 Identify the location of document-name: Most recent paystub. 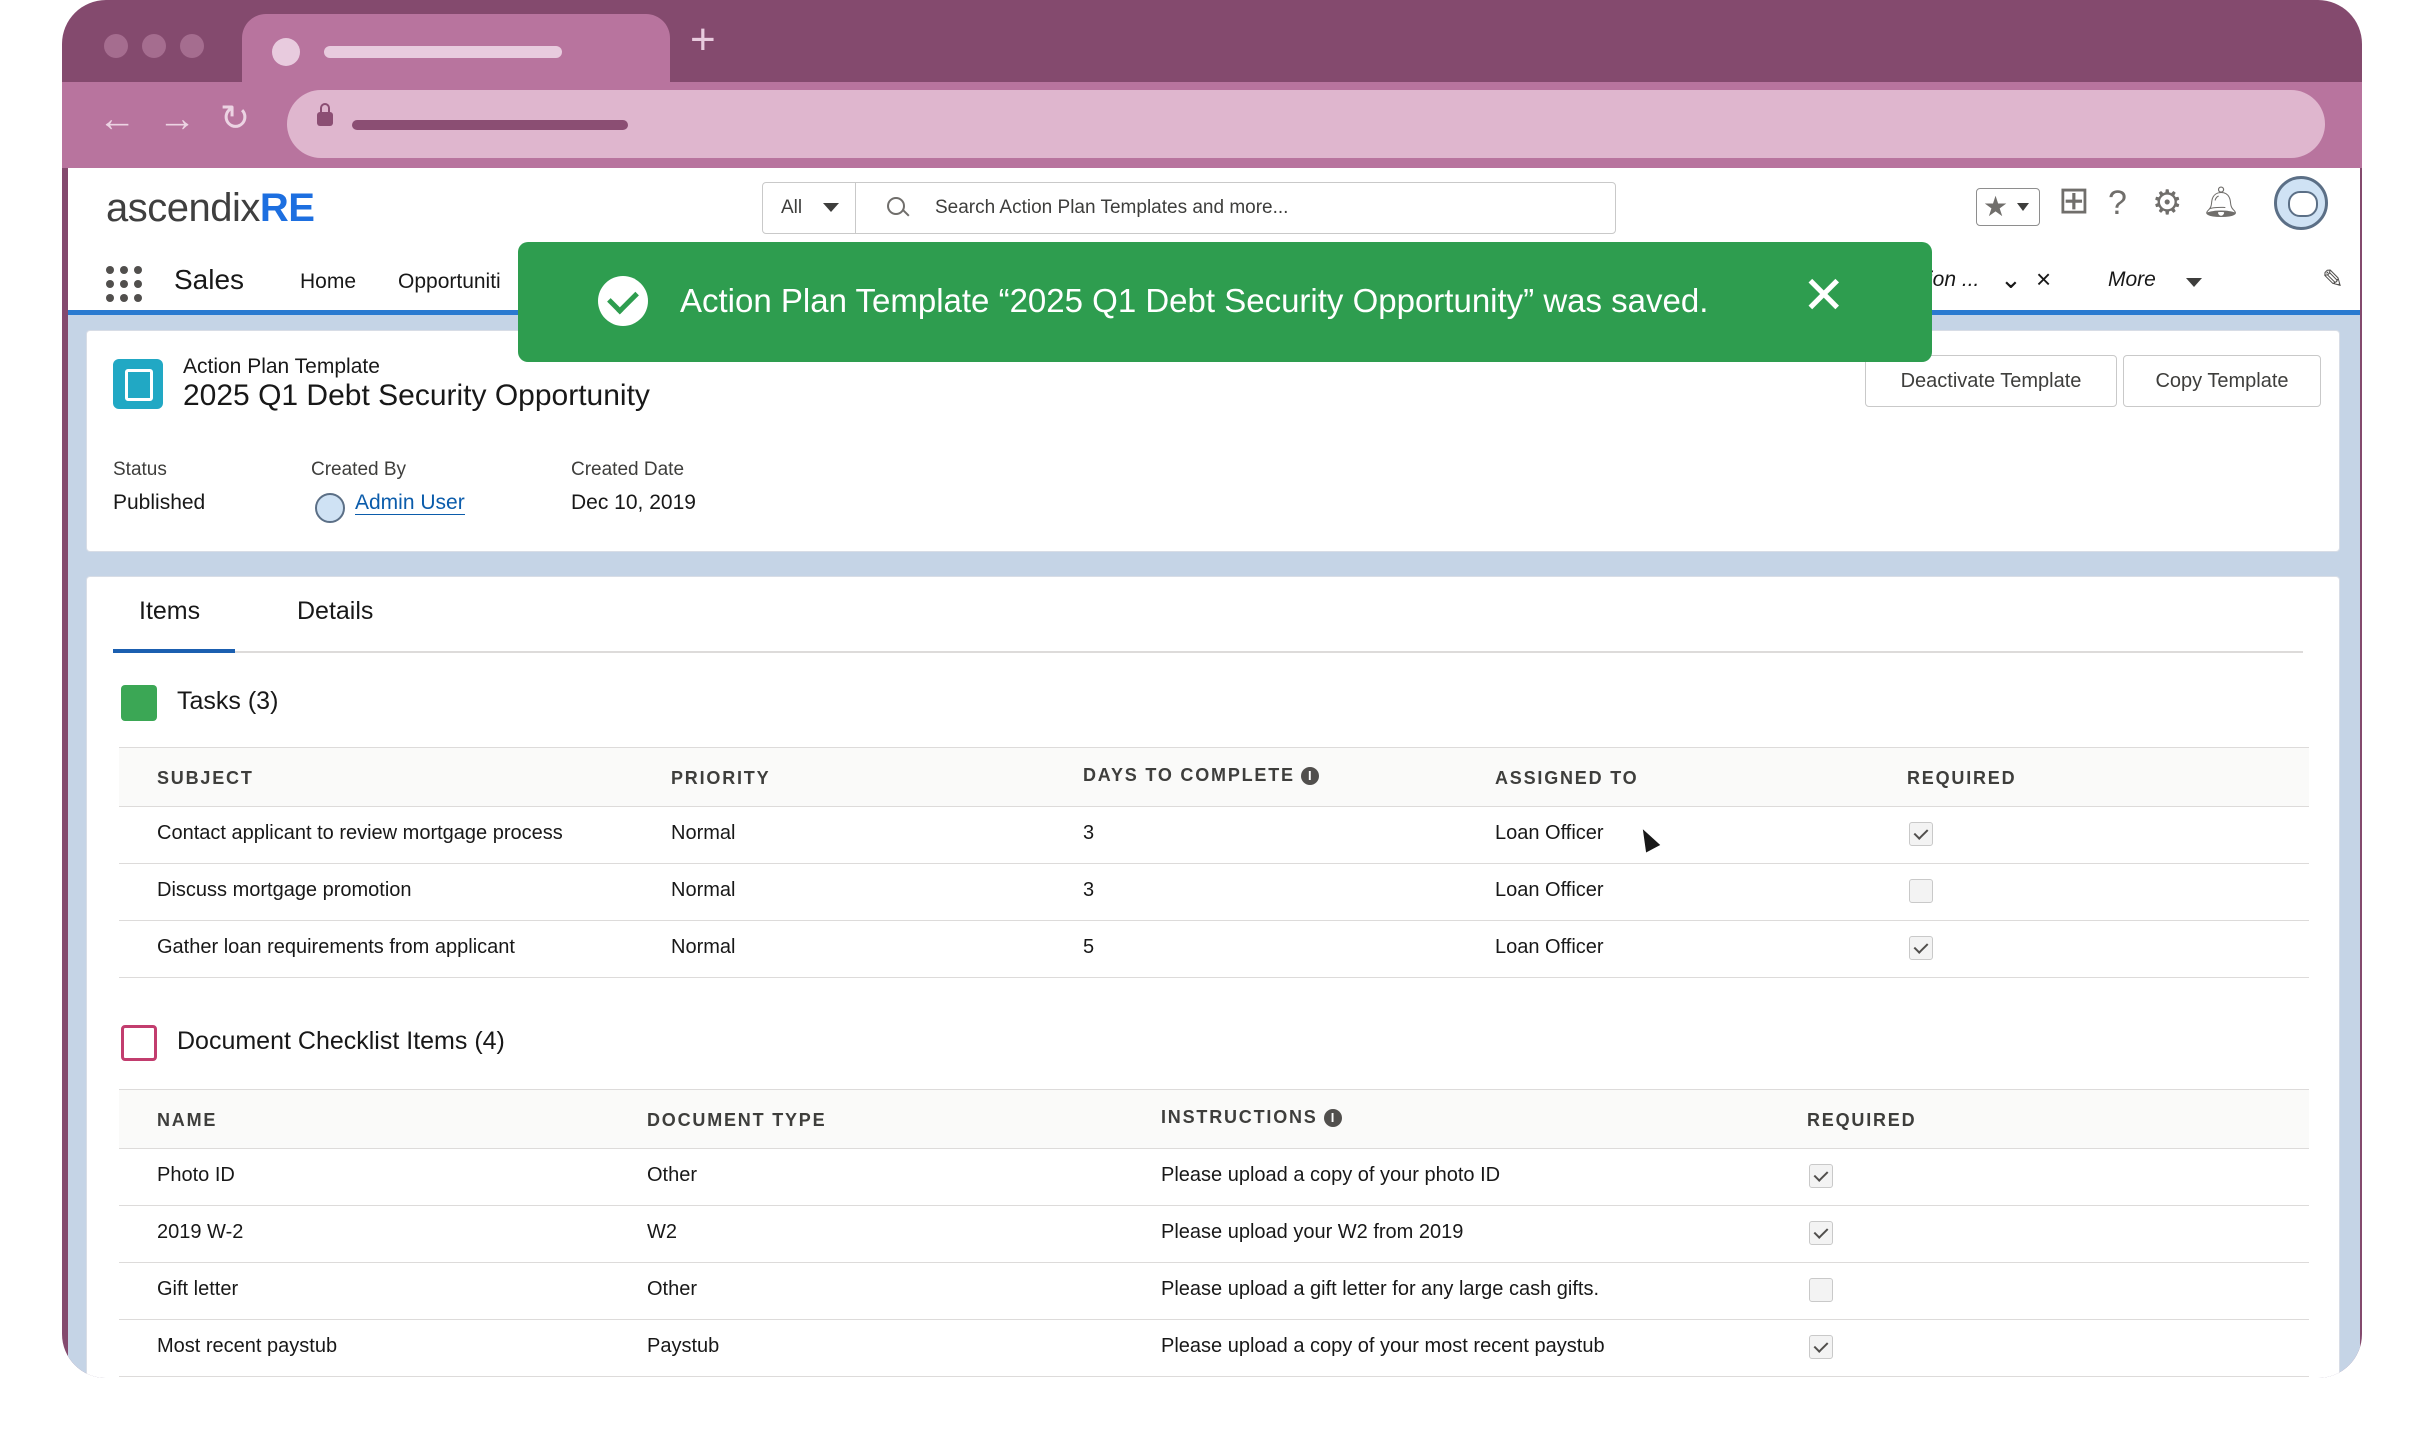
(247, 1346).